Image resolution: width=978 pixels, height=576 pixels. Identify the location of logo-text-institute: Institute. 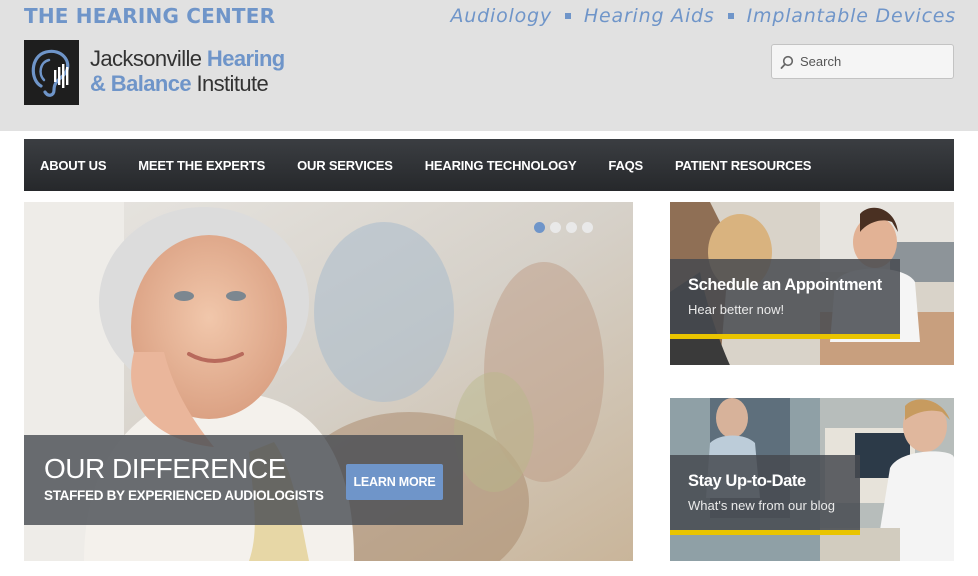
(229, 83).